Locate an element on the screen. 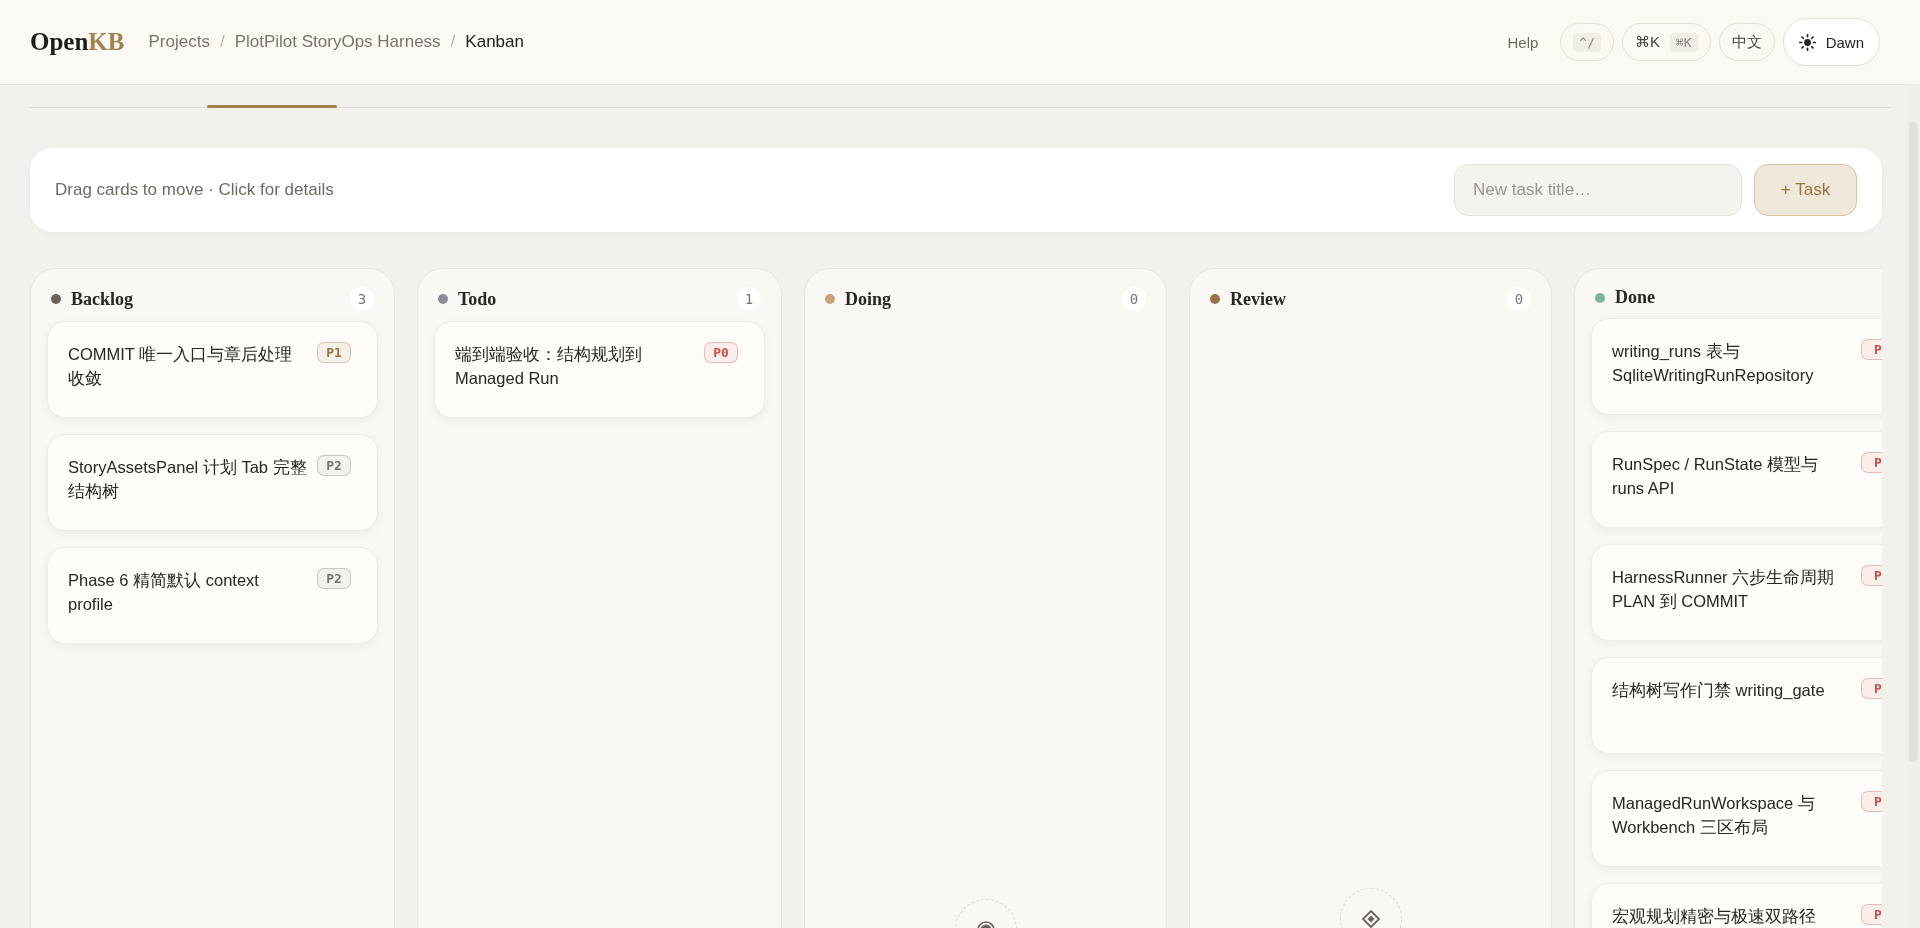  breadcrumb-link: Projects is located at coordinates (179, 42).